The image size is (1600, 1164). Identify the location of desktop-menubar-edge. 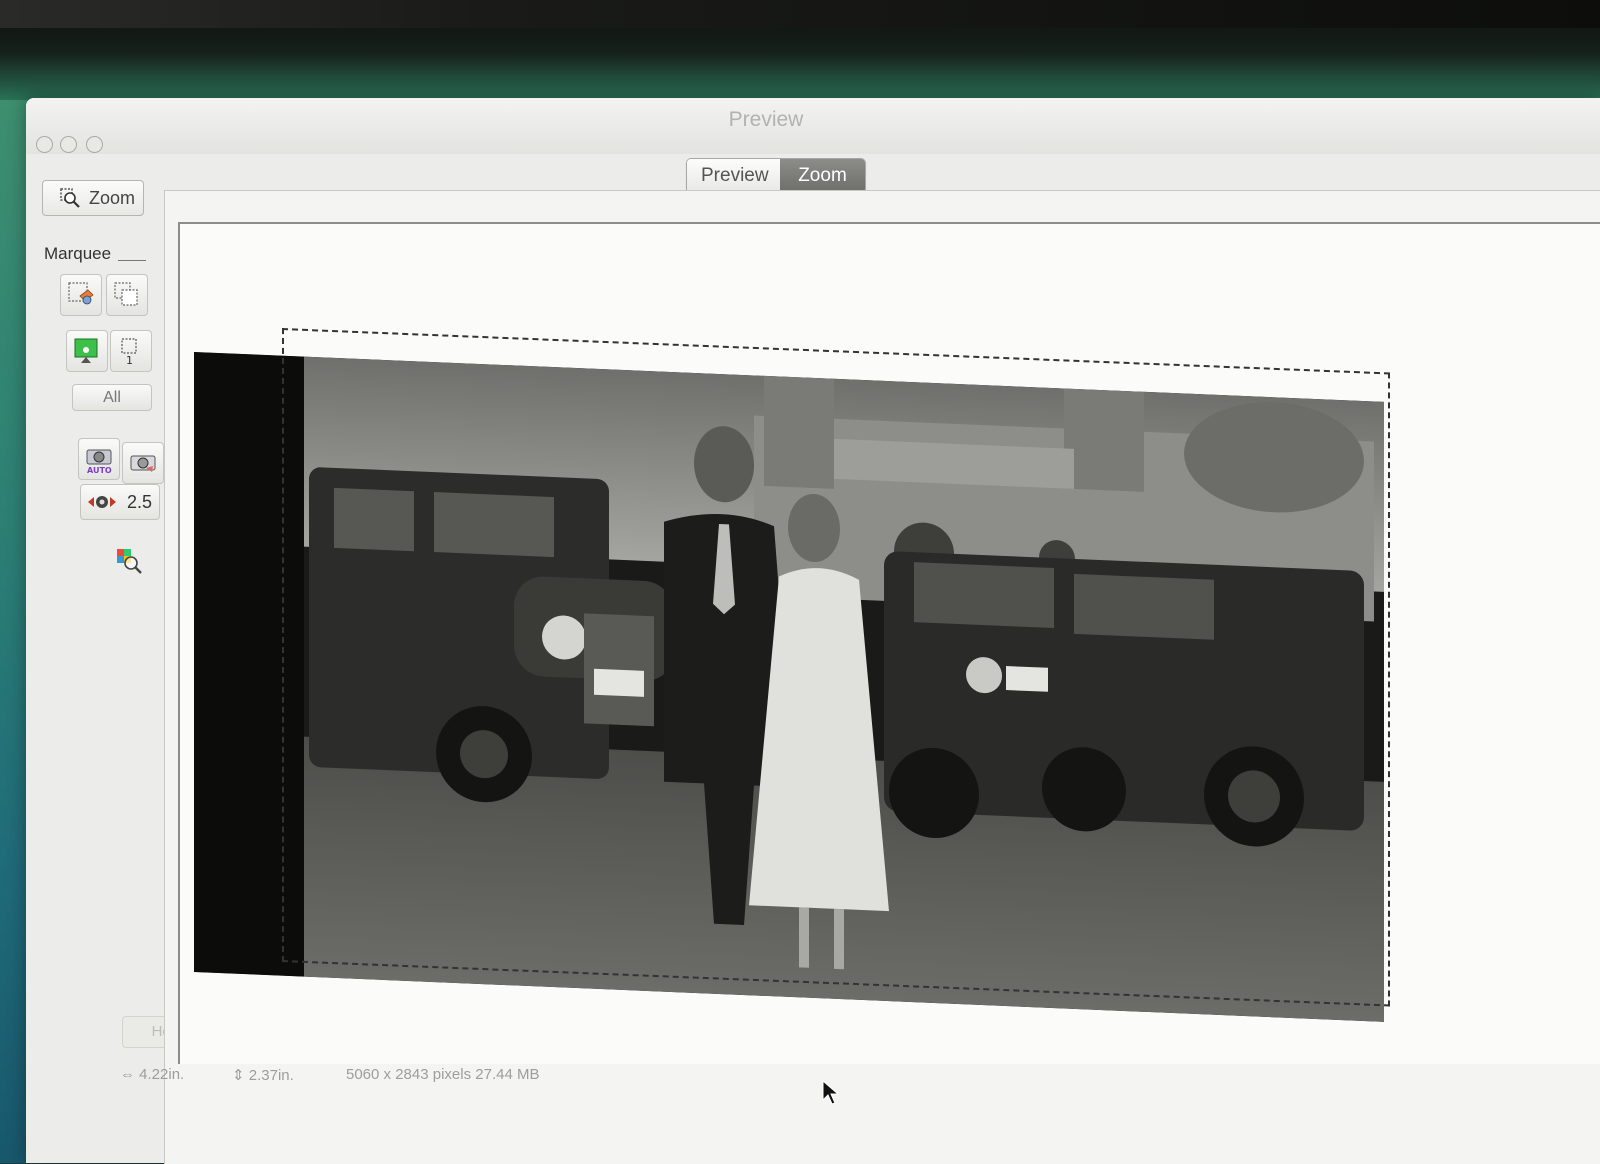
(800, 14).